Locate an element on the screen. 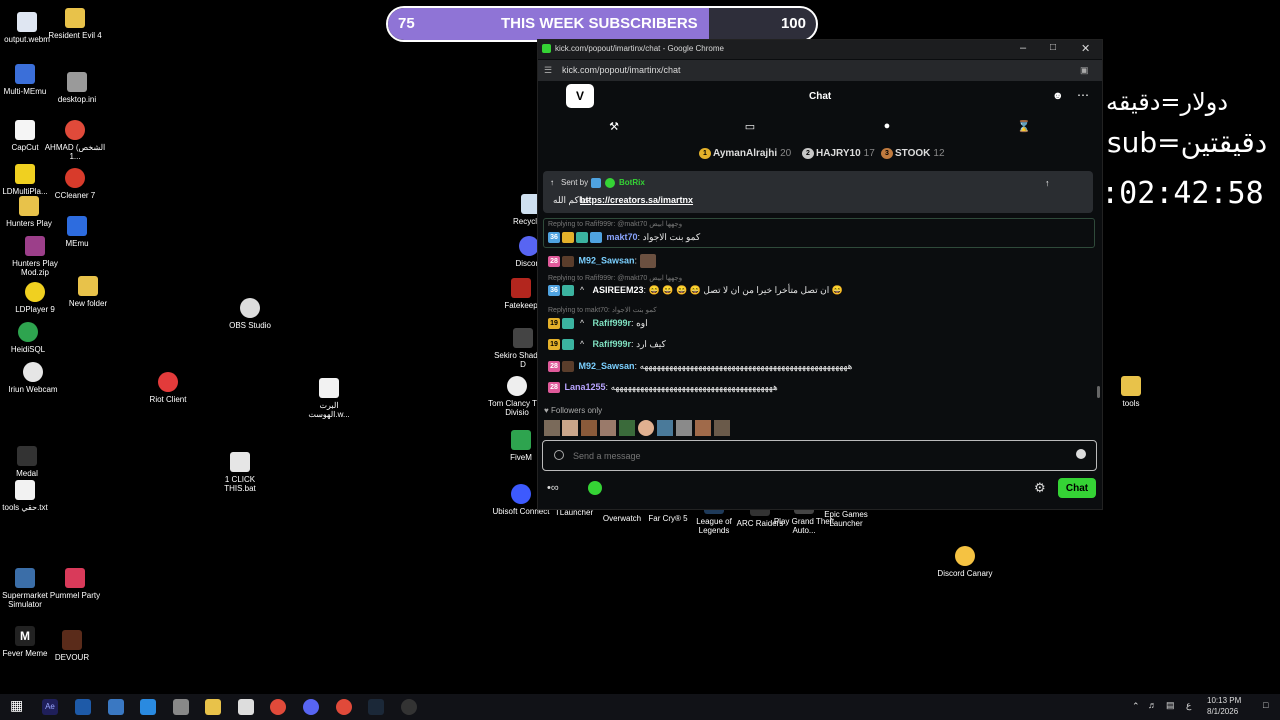 Image resolution: width=1280 pixels, height=720 pixels. hourglass-icon: ⌛ is located at coordinates (1024, 127).